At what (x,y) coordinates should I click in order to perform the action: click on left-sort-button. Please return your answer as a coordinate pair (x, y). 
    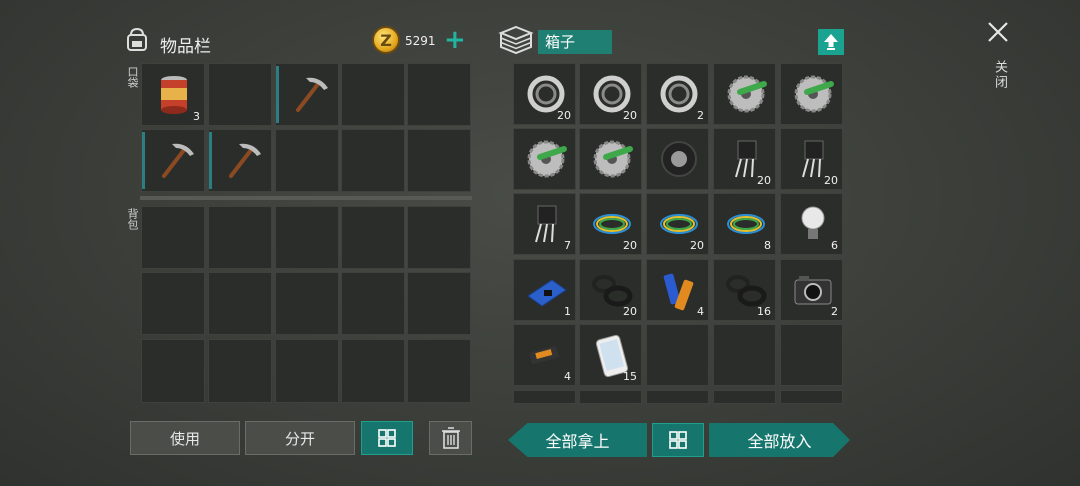
    Looking at the image, I should click on (387, 438).